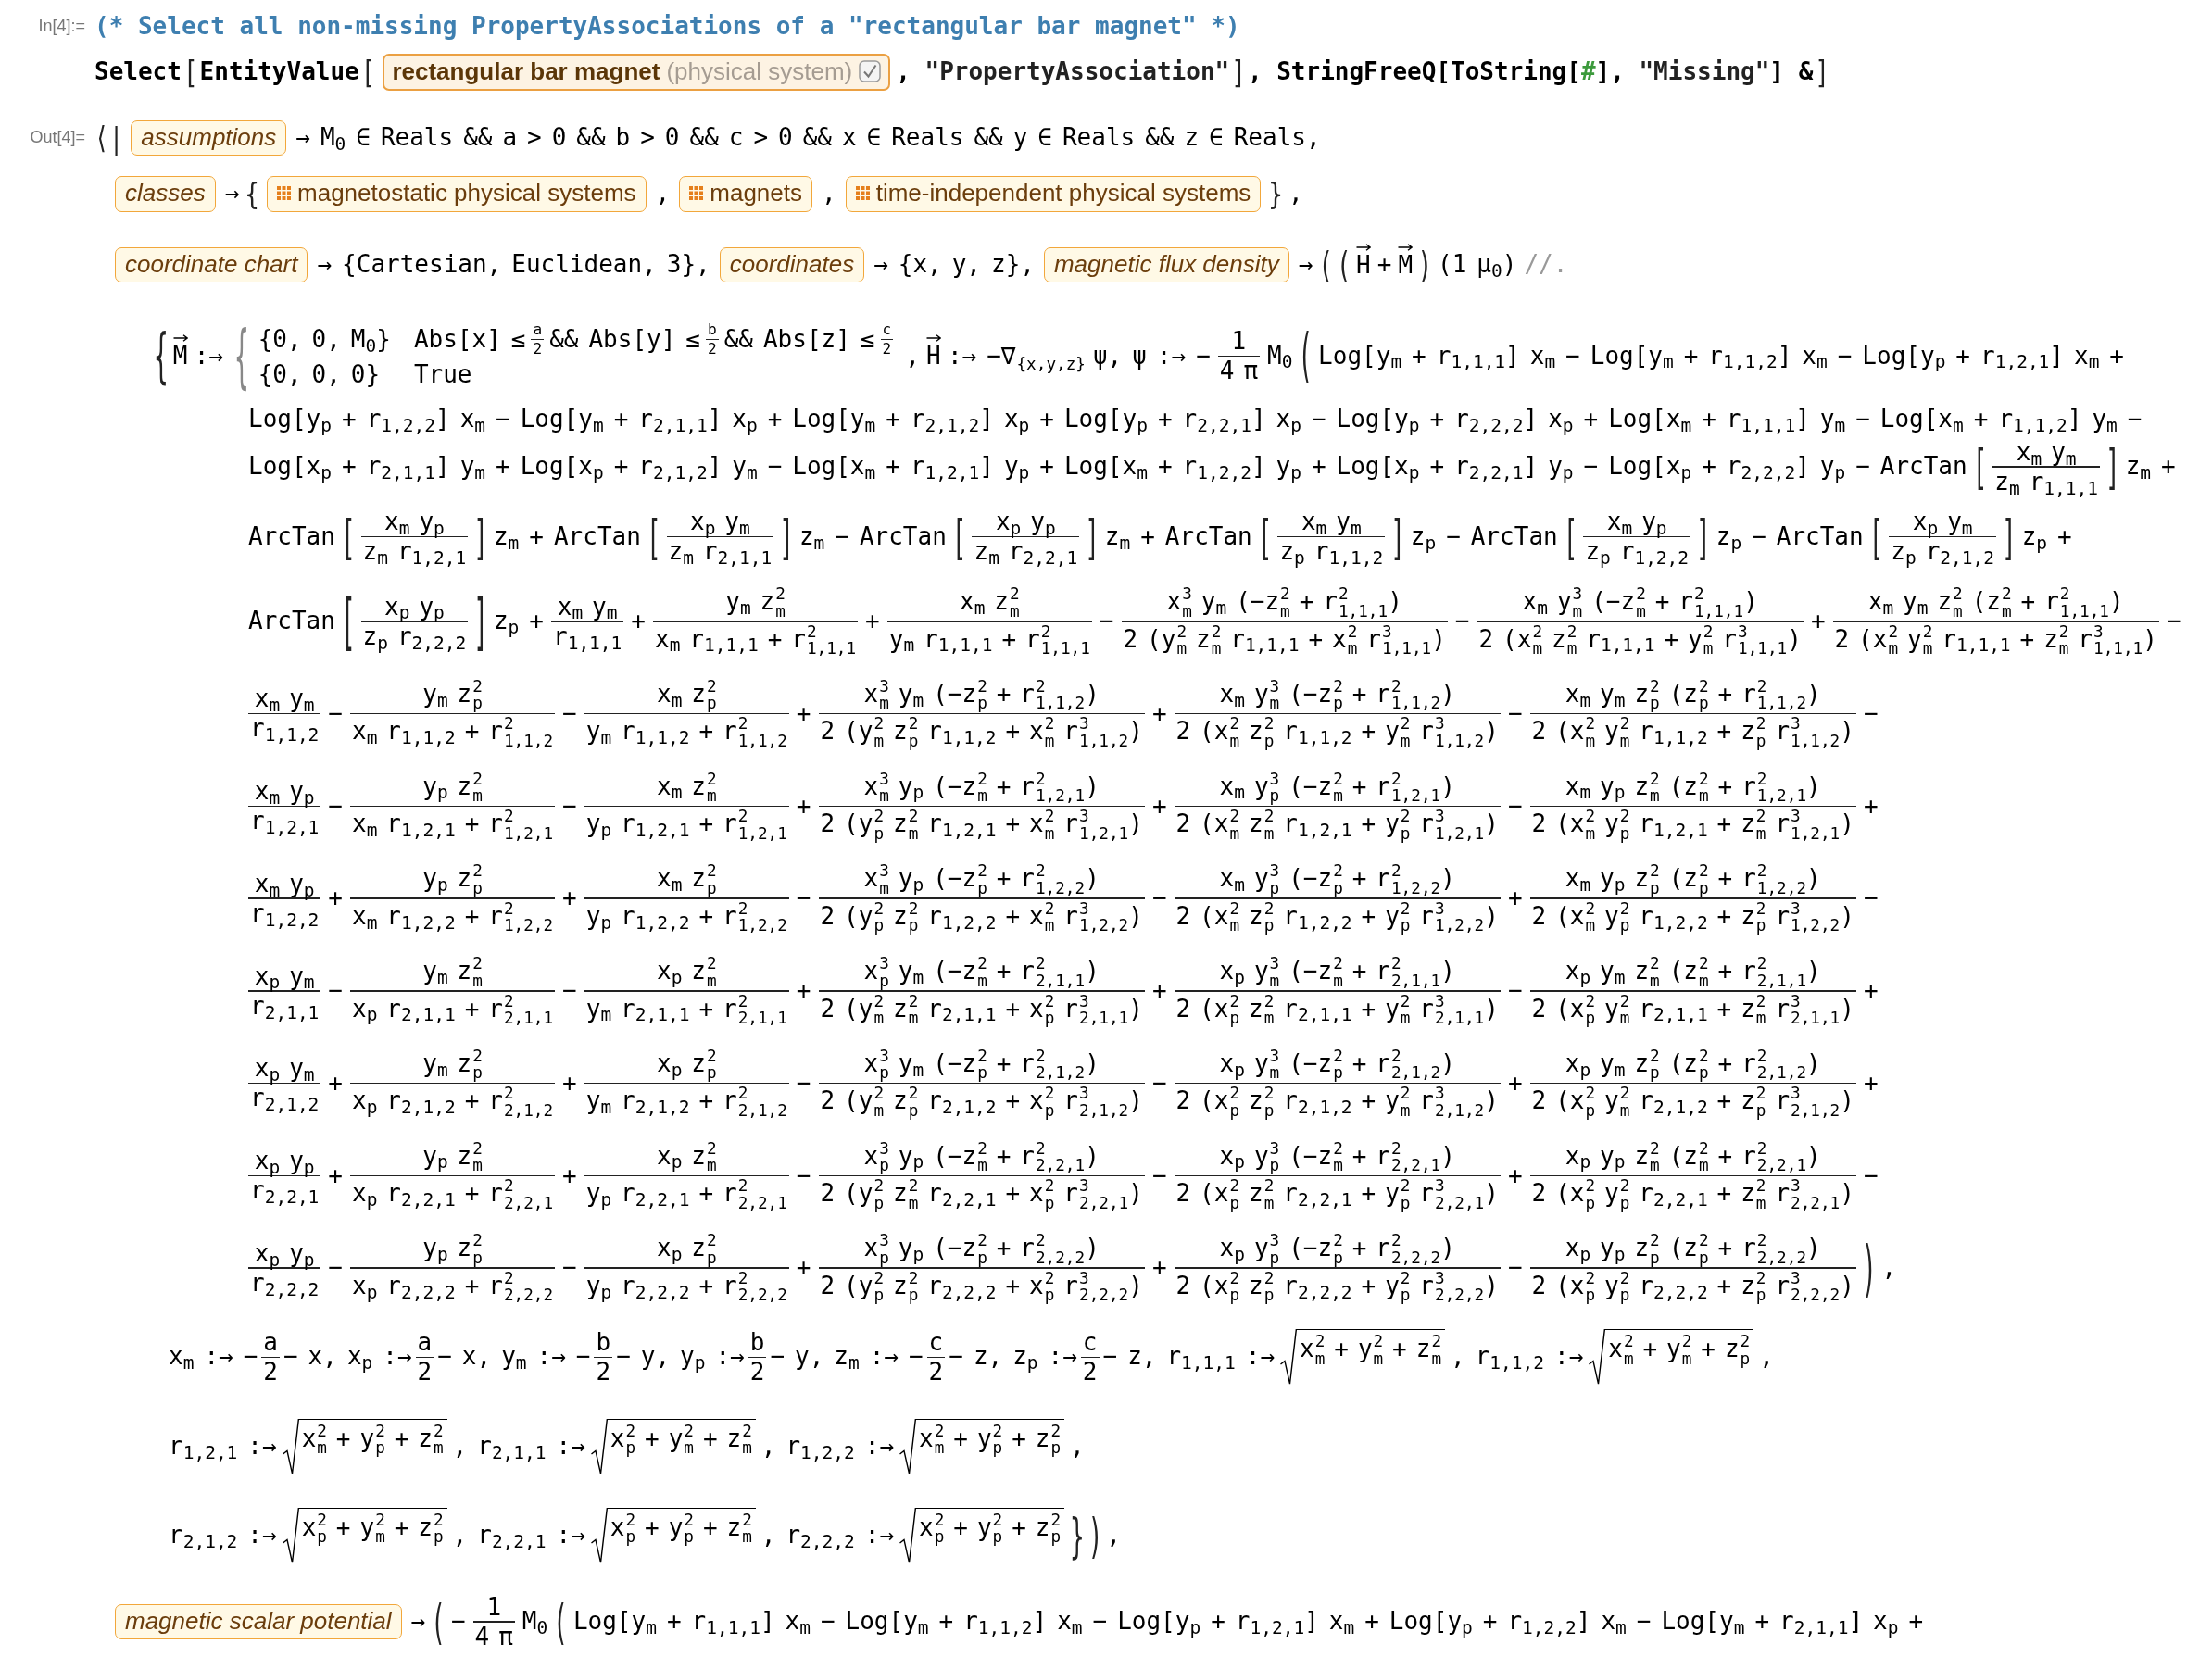  Describe the element at coordinates (1013, 1357) in the screenshot. I see `formula-text: − z, z$_{p}$ :→` at that location.